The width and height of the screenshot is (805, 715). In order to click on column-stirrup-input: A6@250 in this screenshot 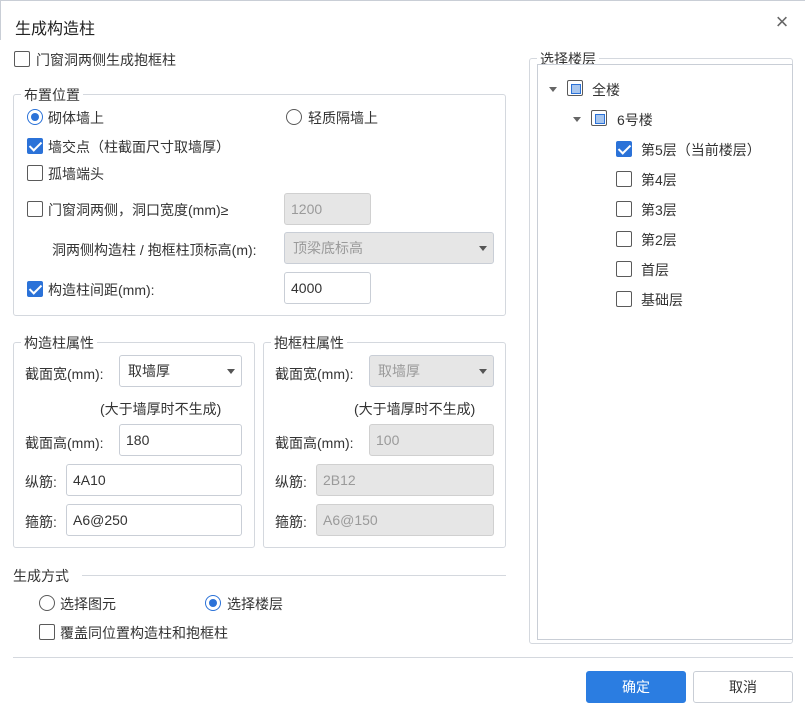, I will do `click(154, 520)`.